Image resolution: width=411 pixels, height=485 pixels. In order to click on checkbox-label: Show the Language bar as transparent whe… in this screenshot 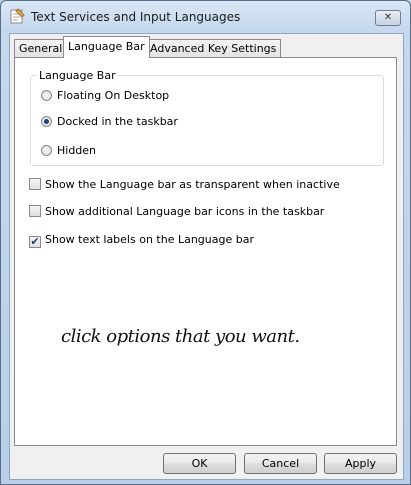, I will do `click(192, 184)`.